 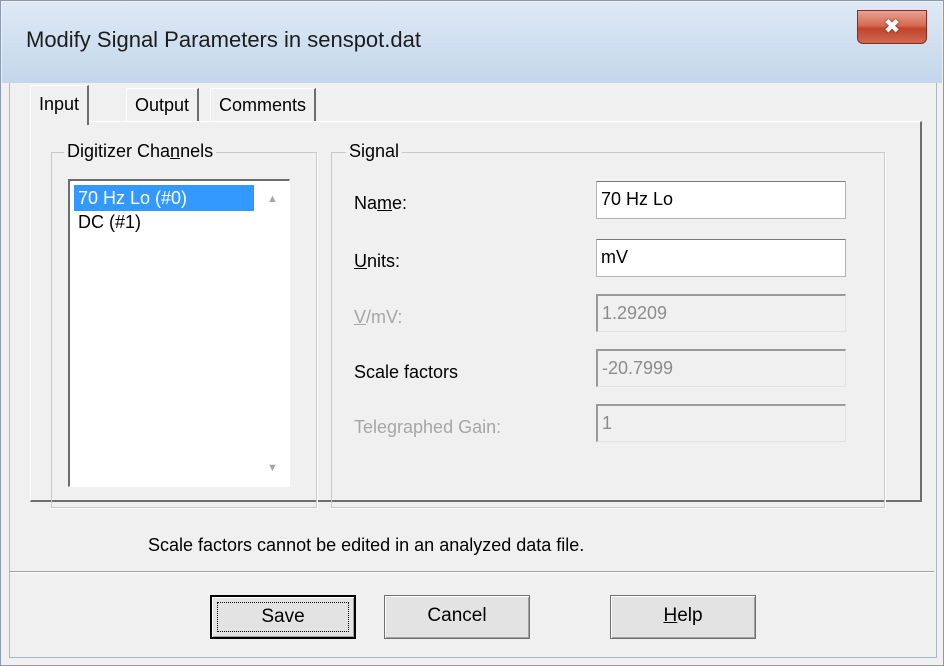 What do you see at coordinates (179, 333) in the screenshot?
I see `channel-listbox: 70 Hz Lo (#0) DC (#1) ▲ ▼` at bounding box center [179, 333].